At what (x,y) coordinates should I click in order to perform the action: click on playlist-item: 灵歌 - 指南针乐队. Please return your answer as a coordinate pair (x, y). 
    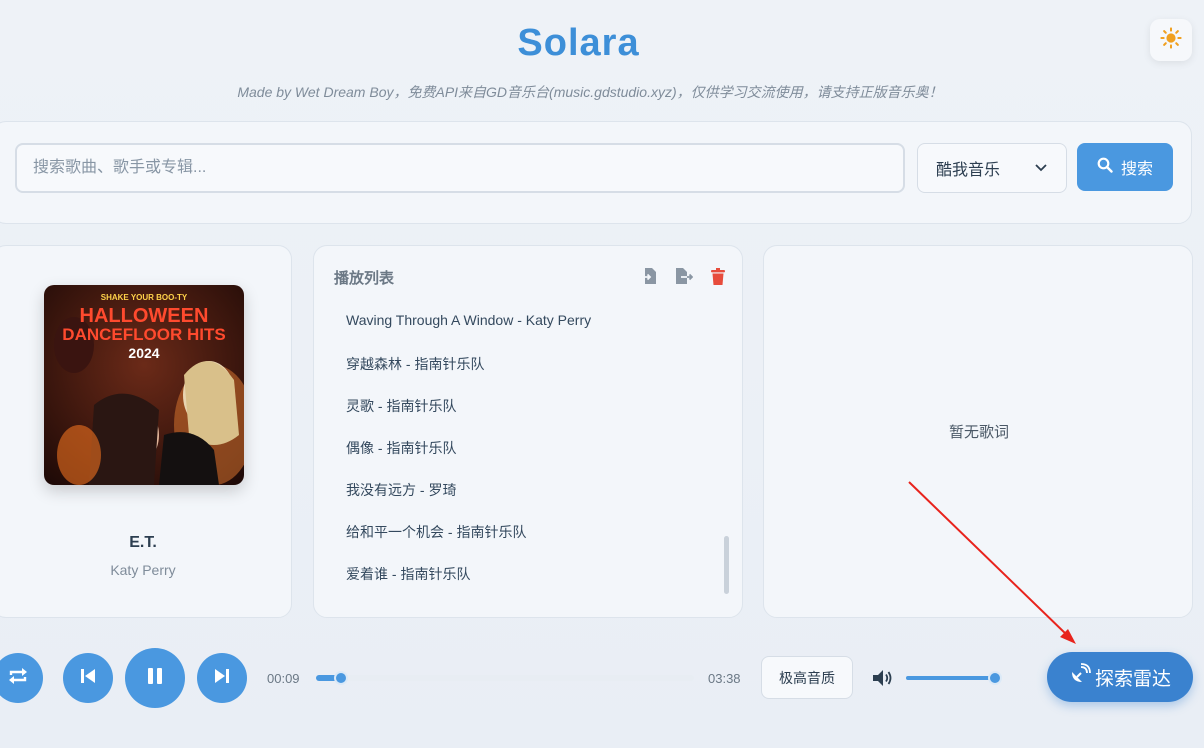
    Looking at the image, I should click on (401, 406).